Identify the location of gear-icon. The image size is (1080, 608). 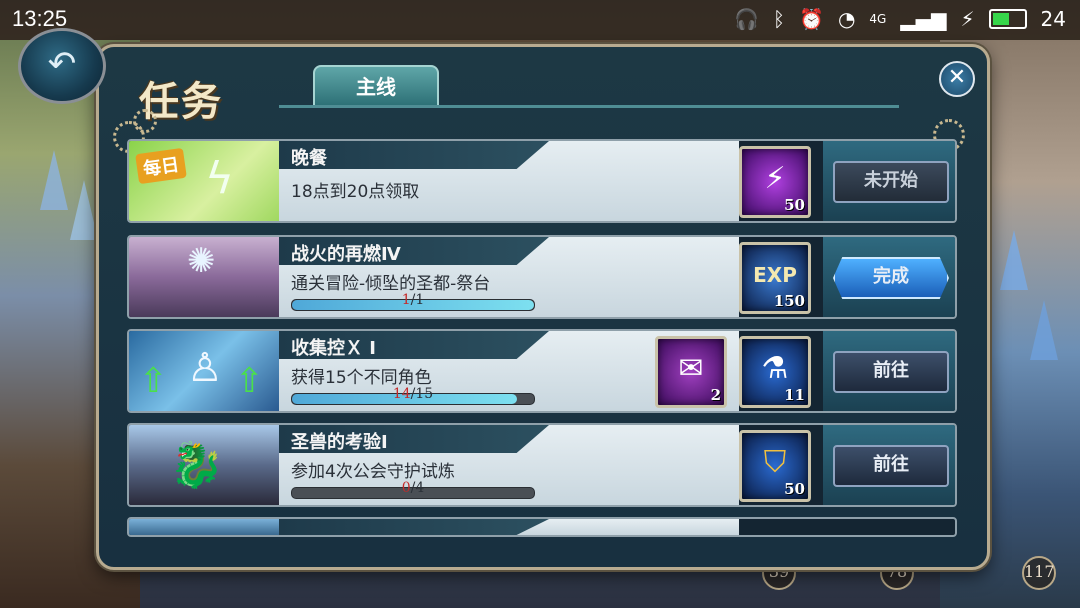
(145, 121).